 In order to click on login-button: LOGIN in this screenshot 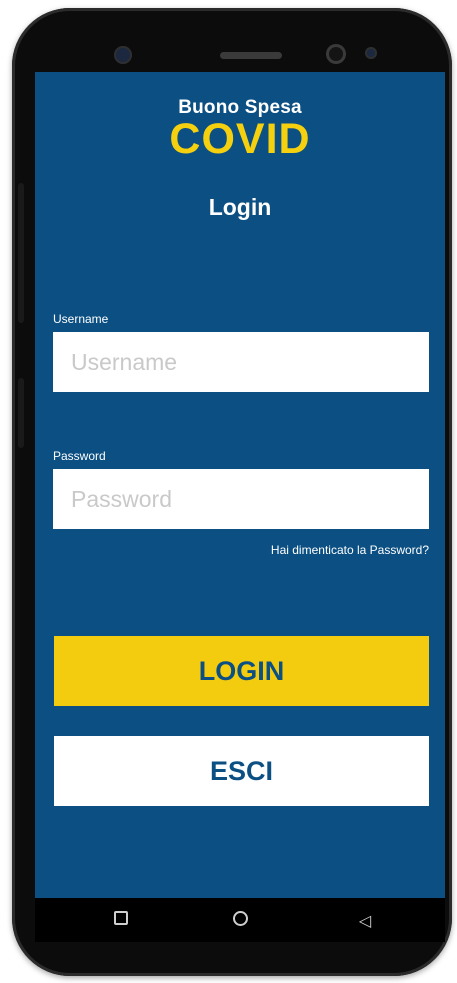, I will do `click(241, 671)`.